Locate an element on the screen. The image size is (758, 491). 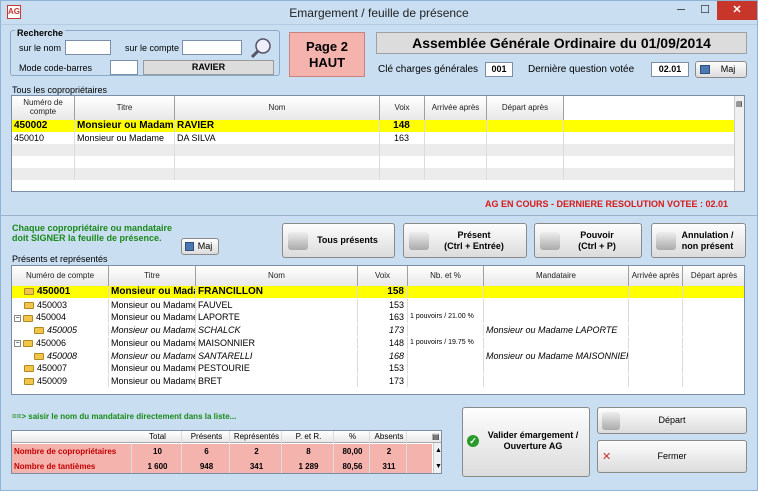
maximize-button: ☐ is located at coordinates (705, 10).